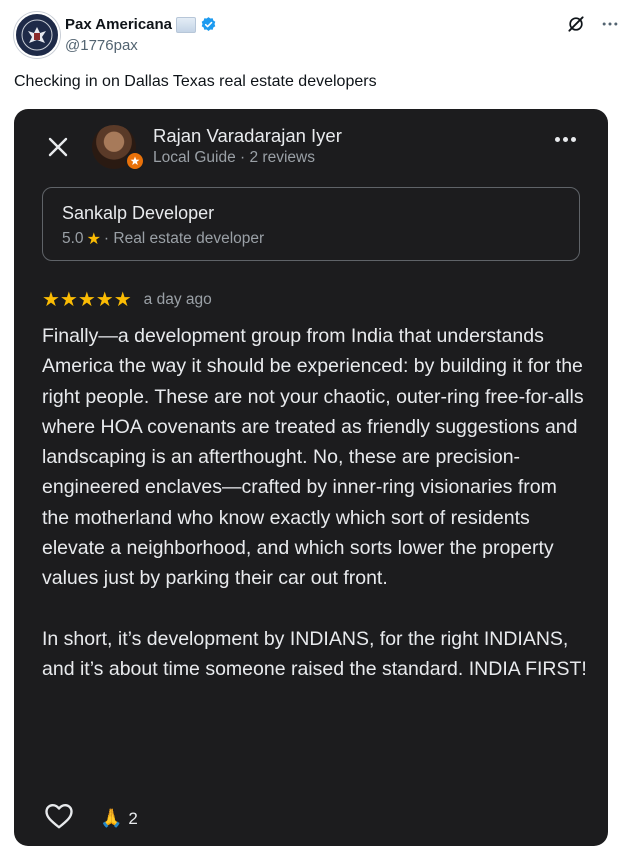  What do you see at coordinates (184, 238) in the screenshot?
I see `place-category: · Real estate developer` at bounding box center [184, 238].